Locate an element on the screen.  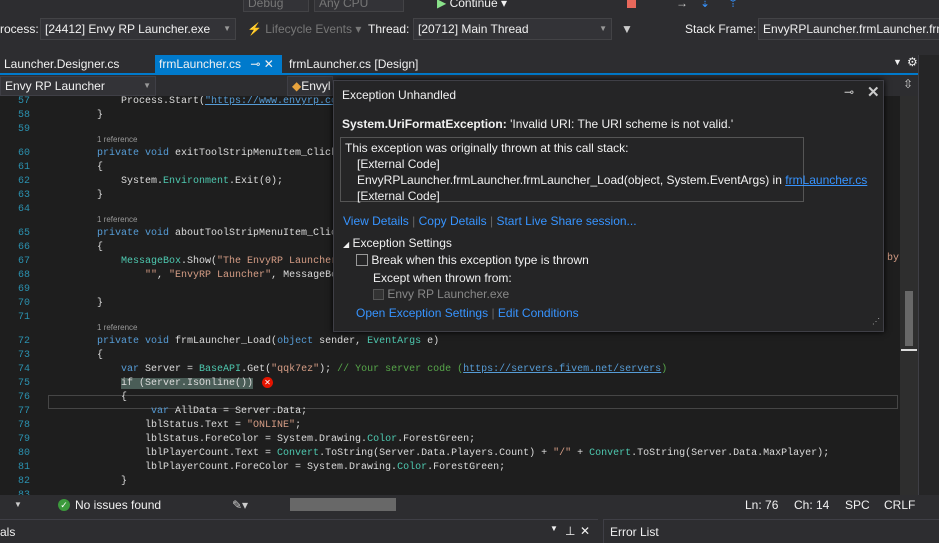
source-file-link: frmLauncher.cs is located at coordinates (826, 180).